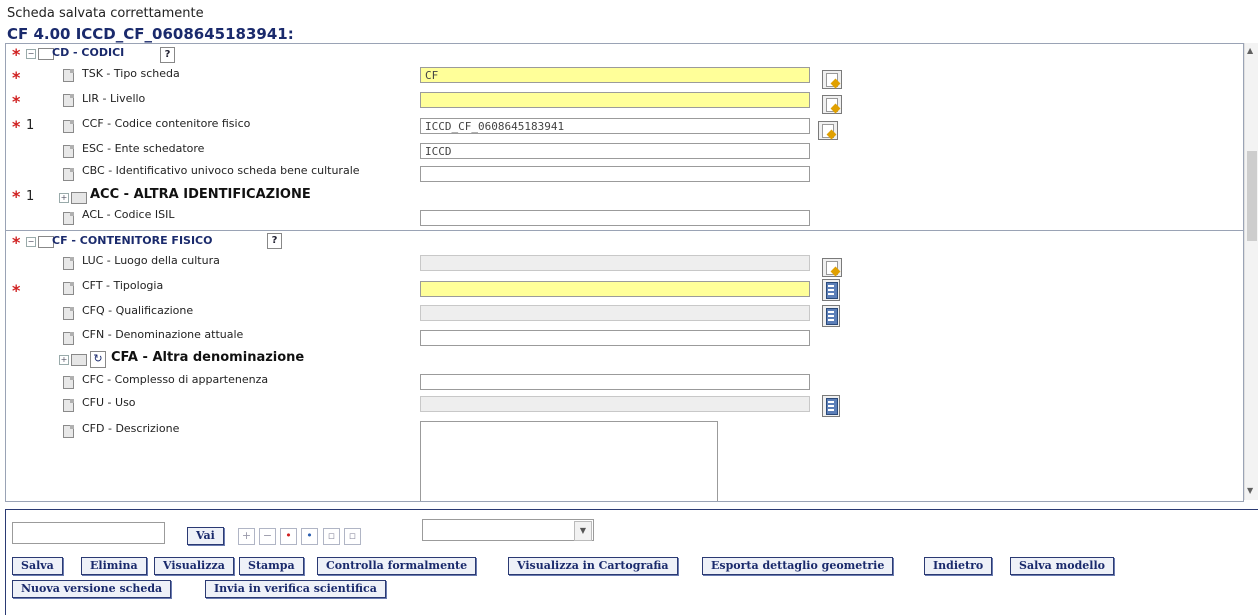 The height and width of the screenshot is (615, 1258). What do you see at coordinates (114, 566) in the screenshot?
I see `delete-button: Elimina` at bounding box center [114, 566].